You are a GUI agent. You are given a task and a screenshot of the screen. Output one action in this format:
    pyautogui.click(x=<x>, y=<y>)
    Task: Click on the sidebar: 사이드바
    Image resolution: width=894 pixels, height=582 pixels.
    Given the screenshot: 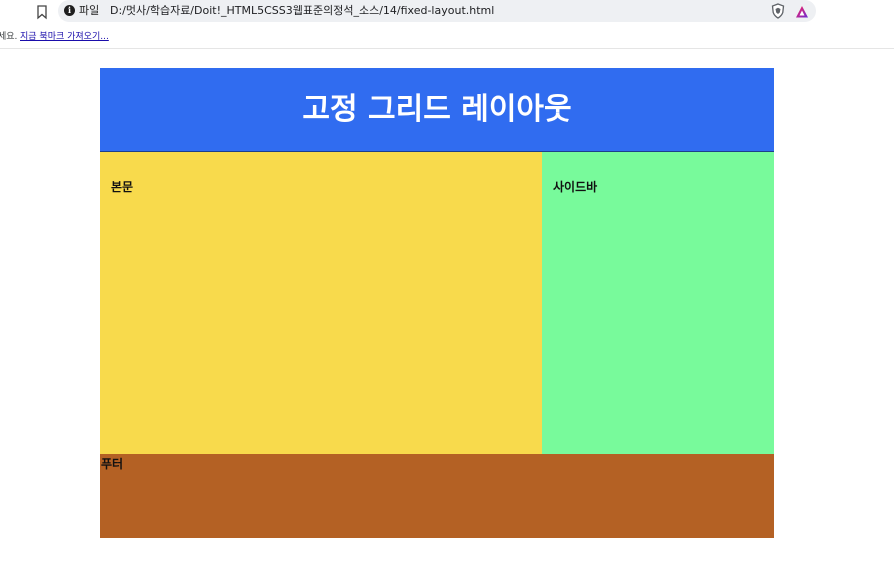 What is the action you would take?
    pyautogui.click(x=658, y=303)
    